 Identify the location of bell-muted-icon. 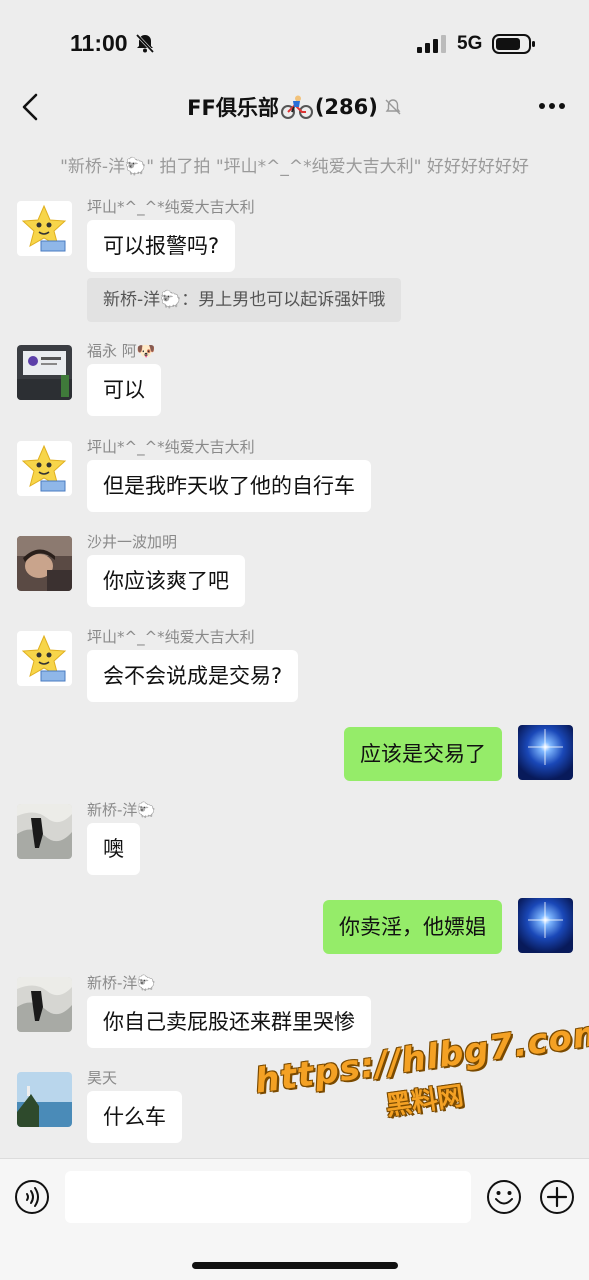
(145, 43).